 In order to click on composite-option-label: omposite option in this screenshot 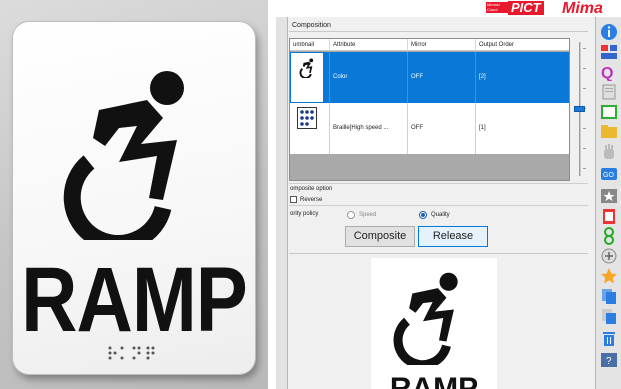, I will do `click(311, 189)`.